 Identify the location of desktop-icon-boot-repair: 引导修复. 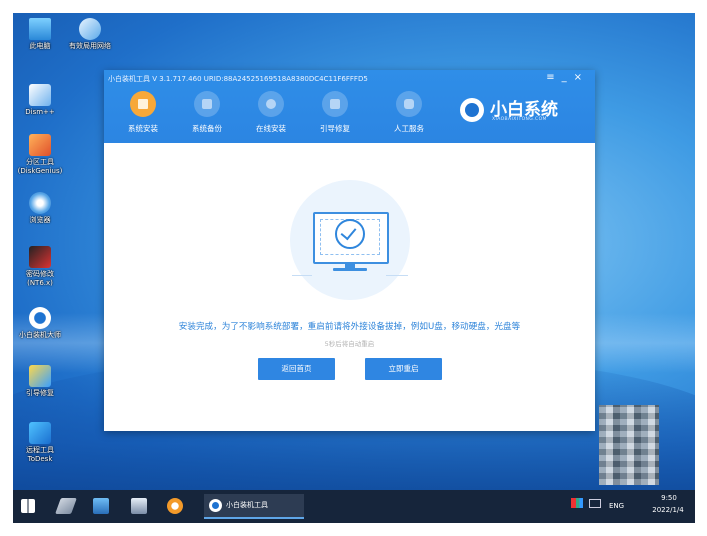
(40, 381).